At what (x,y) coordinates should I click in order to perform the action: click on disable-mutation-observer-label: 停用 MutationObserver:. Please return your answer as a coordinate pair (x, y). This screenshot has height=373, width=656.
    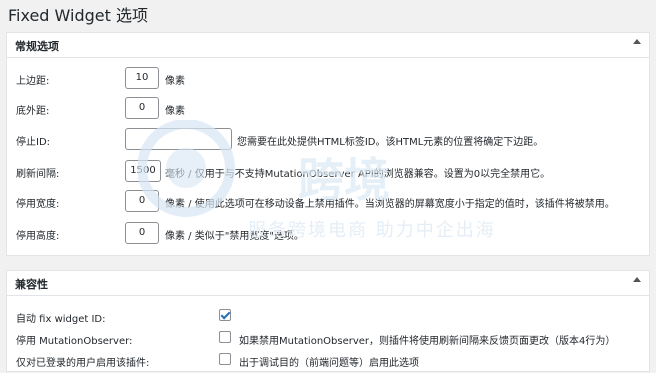
    Looking at the image, I should click on (74, 341).